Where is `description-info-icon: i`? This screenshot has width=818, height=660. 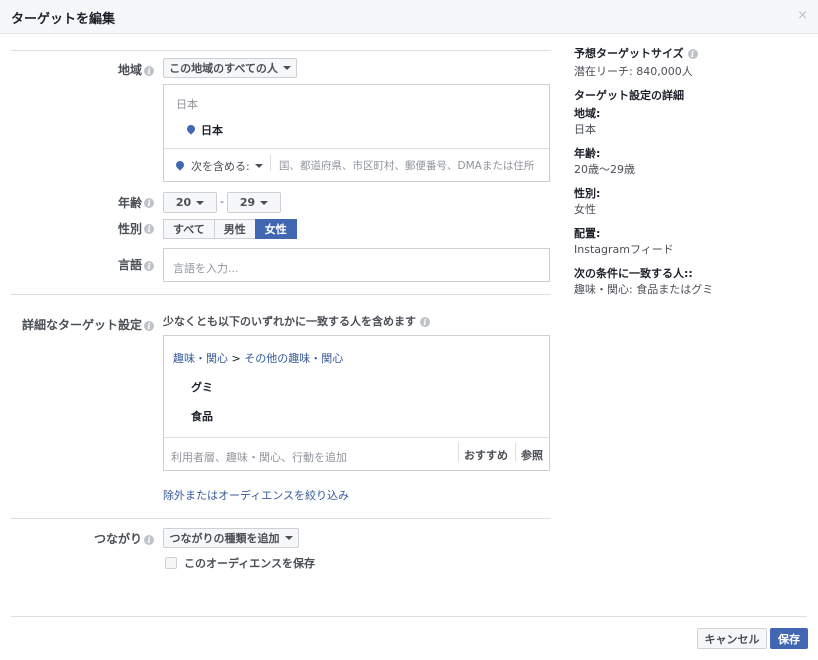
description-info-icon: i is located at coordinates (424, 322).